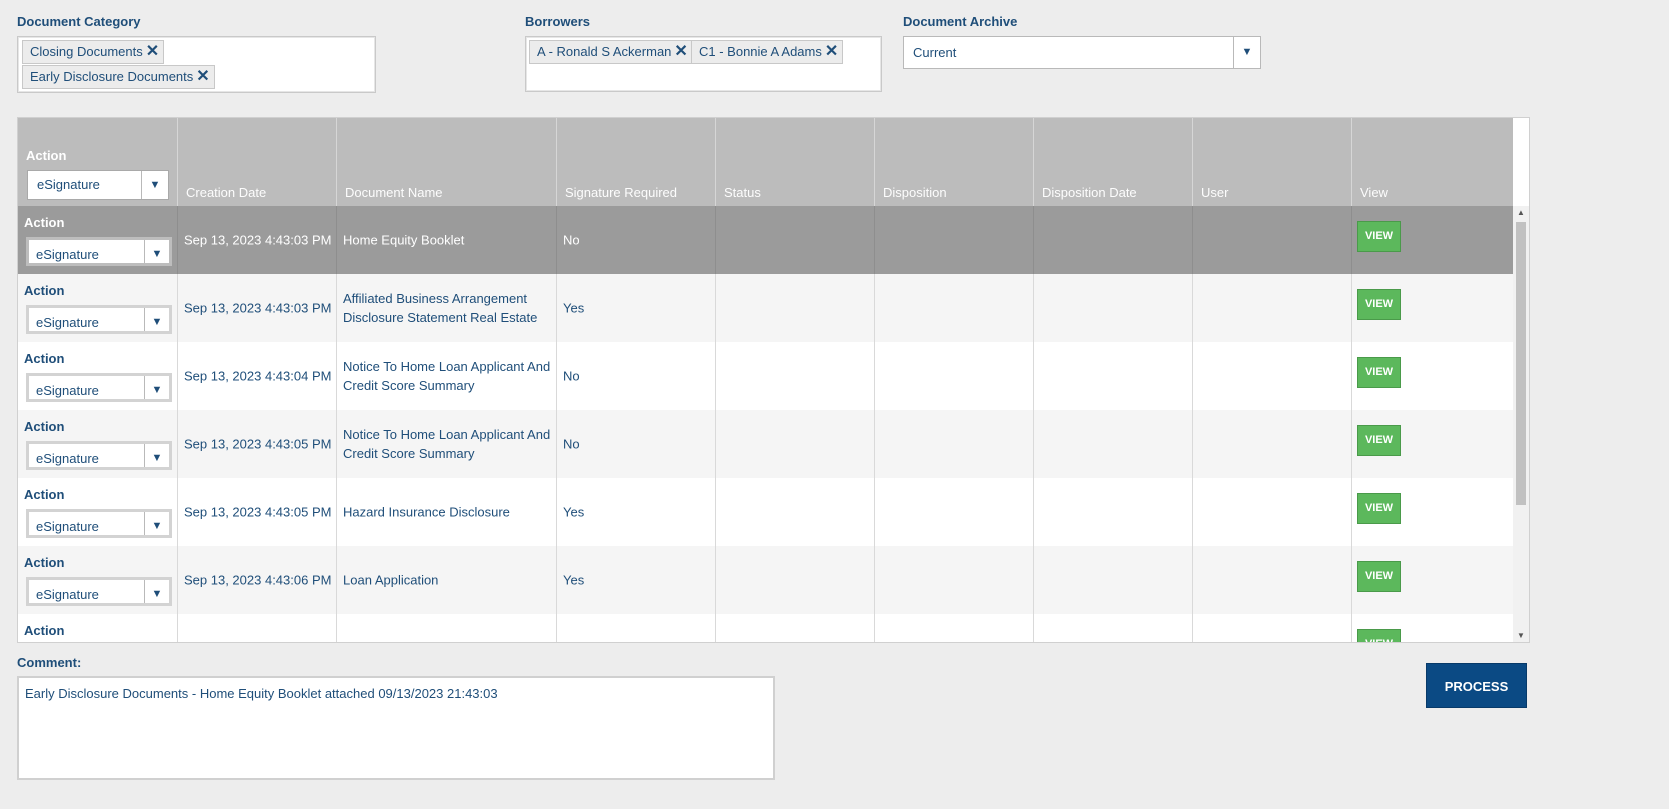  What do you see at coordinates (257, 628) in the screenshot?
I see `cell-creation-date` at bounding box center [257, 628].